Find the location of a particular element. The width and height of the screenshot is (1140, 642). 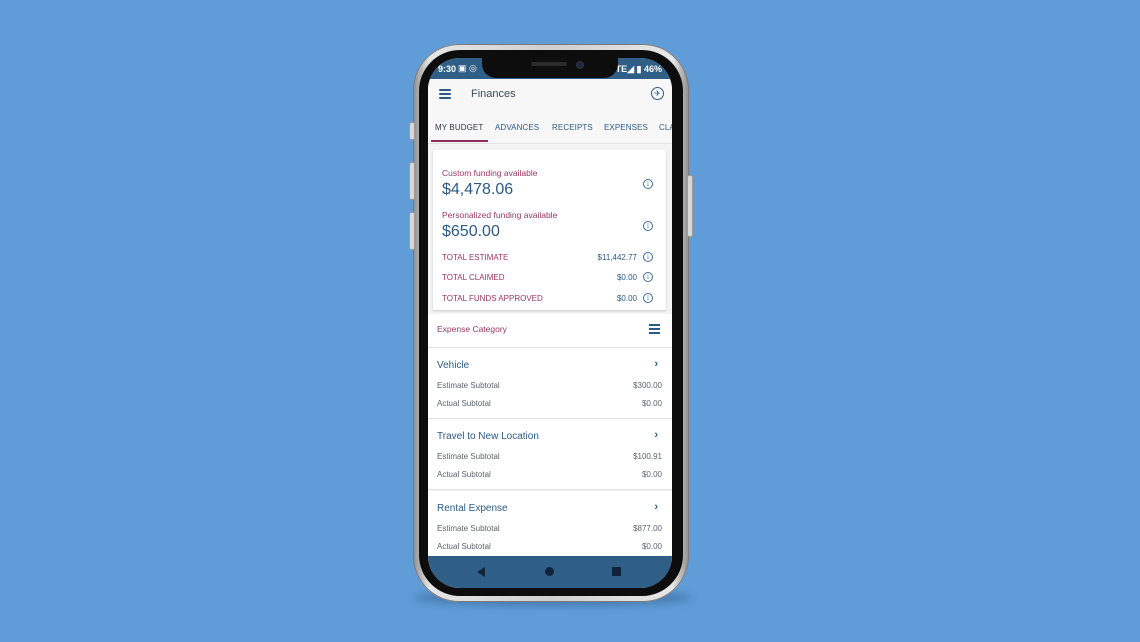

home-icon is located at coordinates (549, 571).